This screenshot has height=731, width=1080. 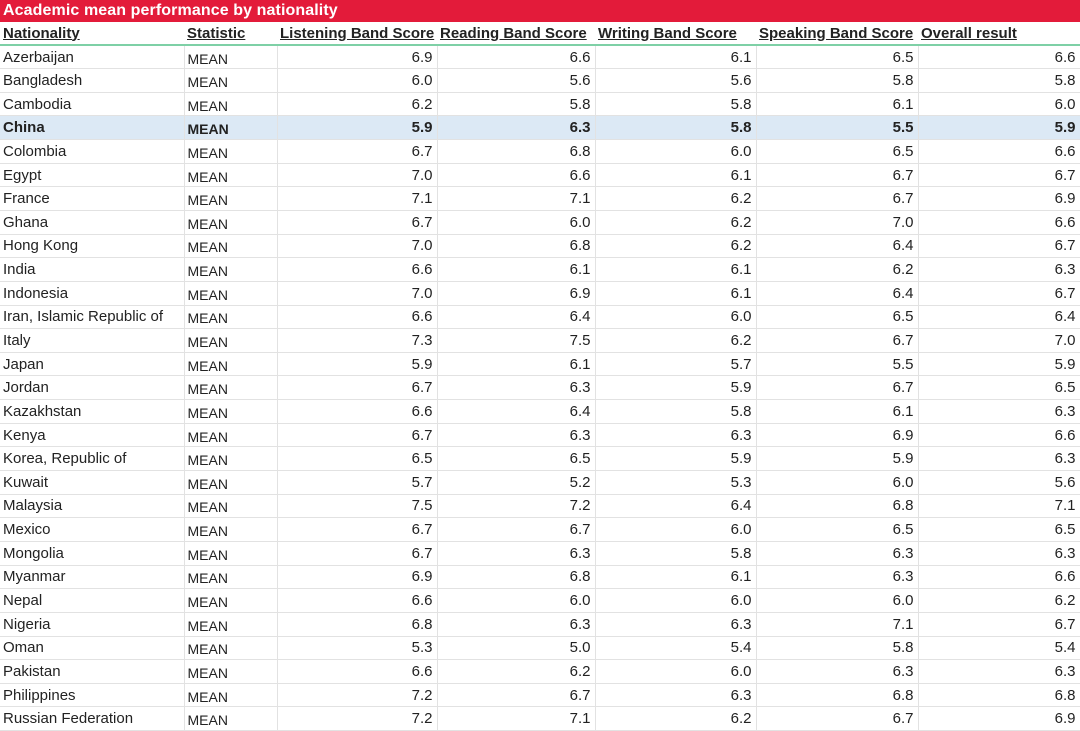 I want to click on nationality-cell: Bangladesh, so click(x=92, y=80).